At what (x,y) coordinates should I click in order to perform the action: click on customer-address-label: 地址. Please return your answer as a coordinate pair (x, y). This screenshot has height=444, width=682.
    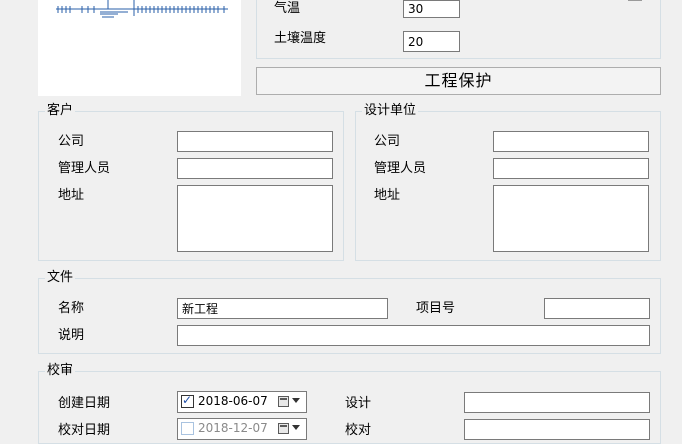
    Looking at the image, I should click on (71, 195).